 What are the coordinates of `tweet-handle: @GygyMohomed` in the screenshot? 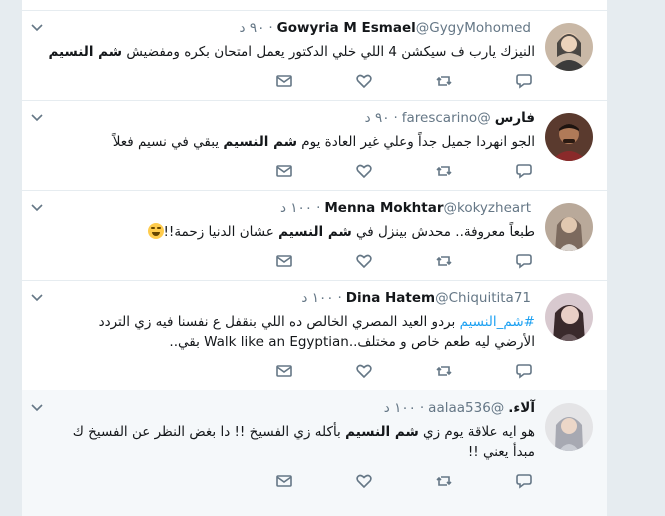 It's located at (473, 28).